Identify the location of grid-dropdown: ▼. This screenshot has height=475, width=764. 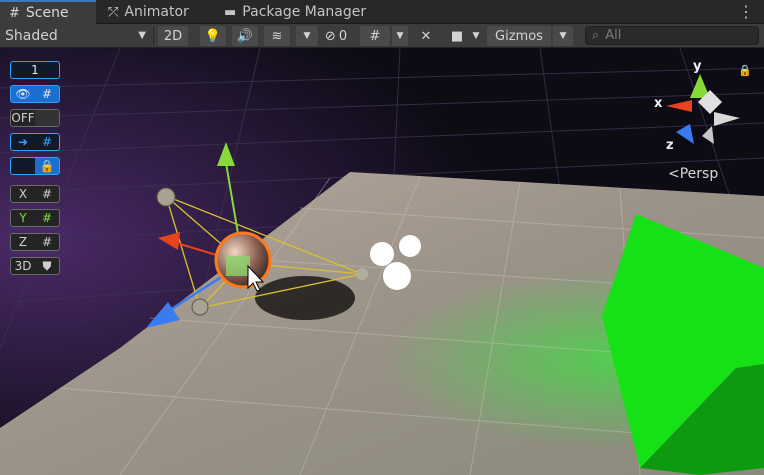
(400, 36).